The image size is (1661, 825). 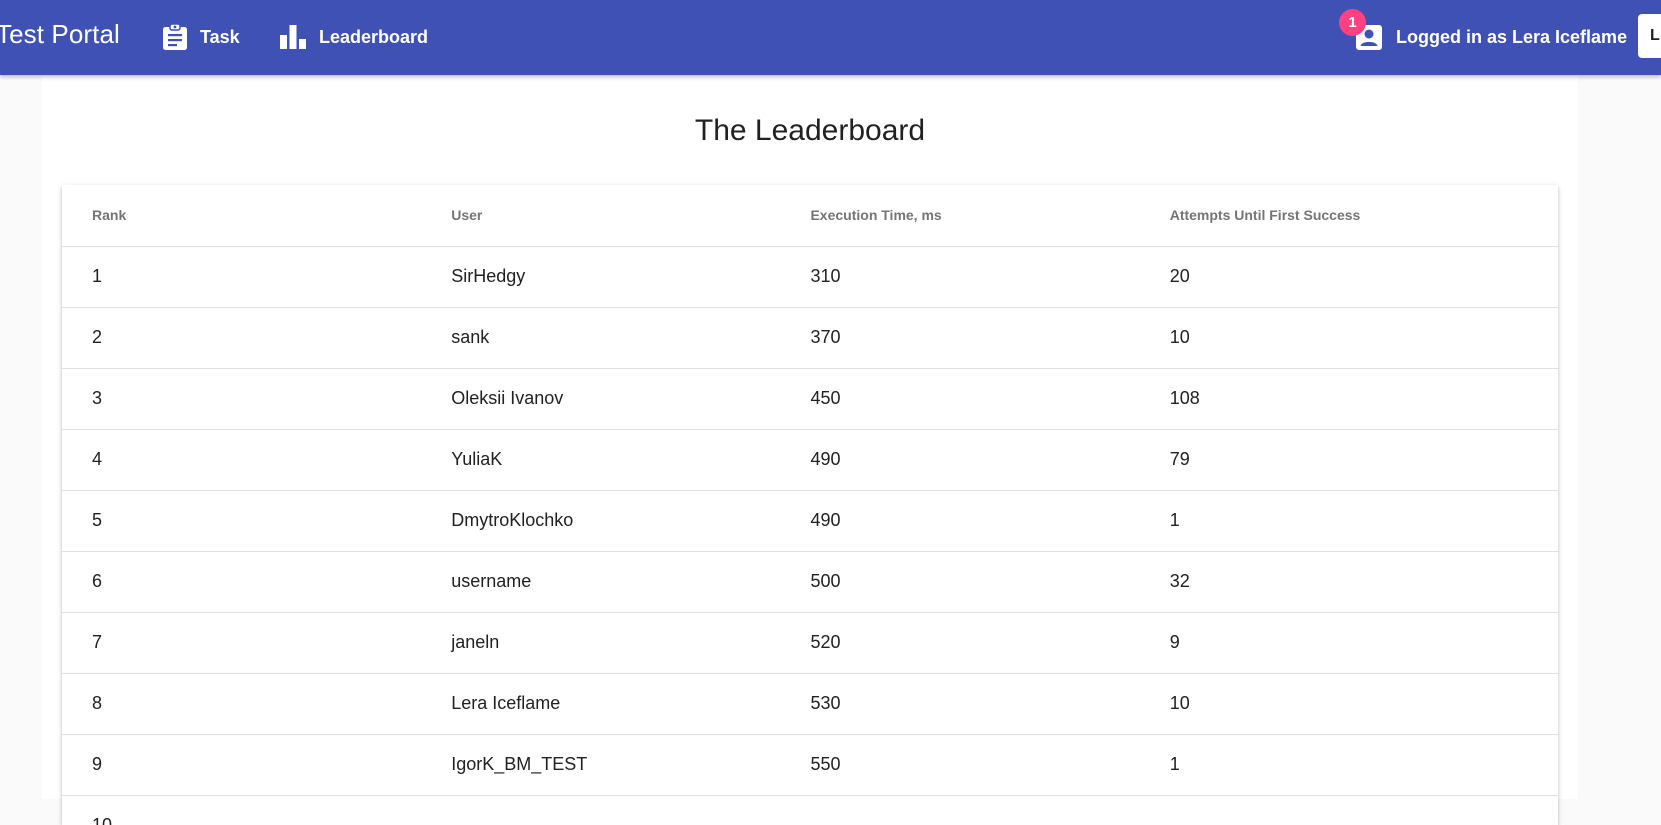 What do you see at coordinates (960, 704) in the screenshot?
I see `execution-time-cell: 530` at bounding box center [960, 704].